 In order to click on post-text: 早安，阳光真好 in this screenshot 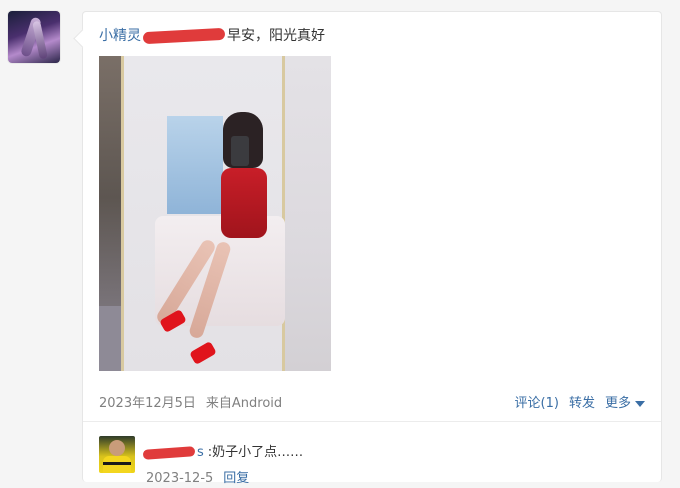, I will do `click(276, 36)`.